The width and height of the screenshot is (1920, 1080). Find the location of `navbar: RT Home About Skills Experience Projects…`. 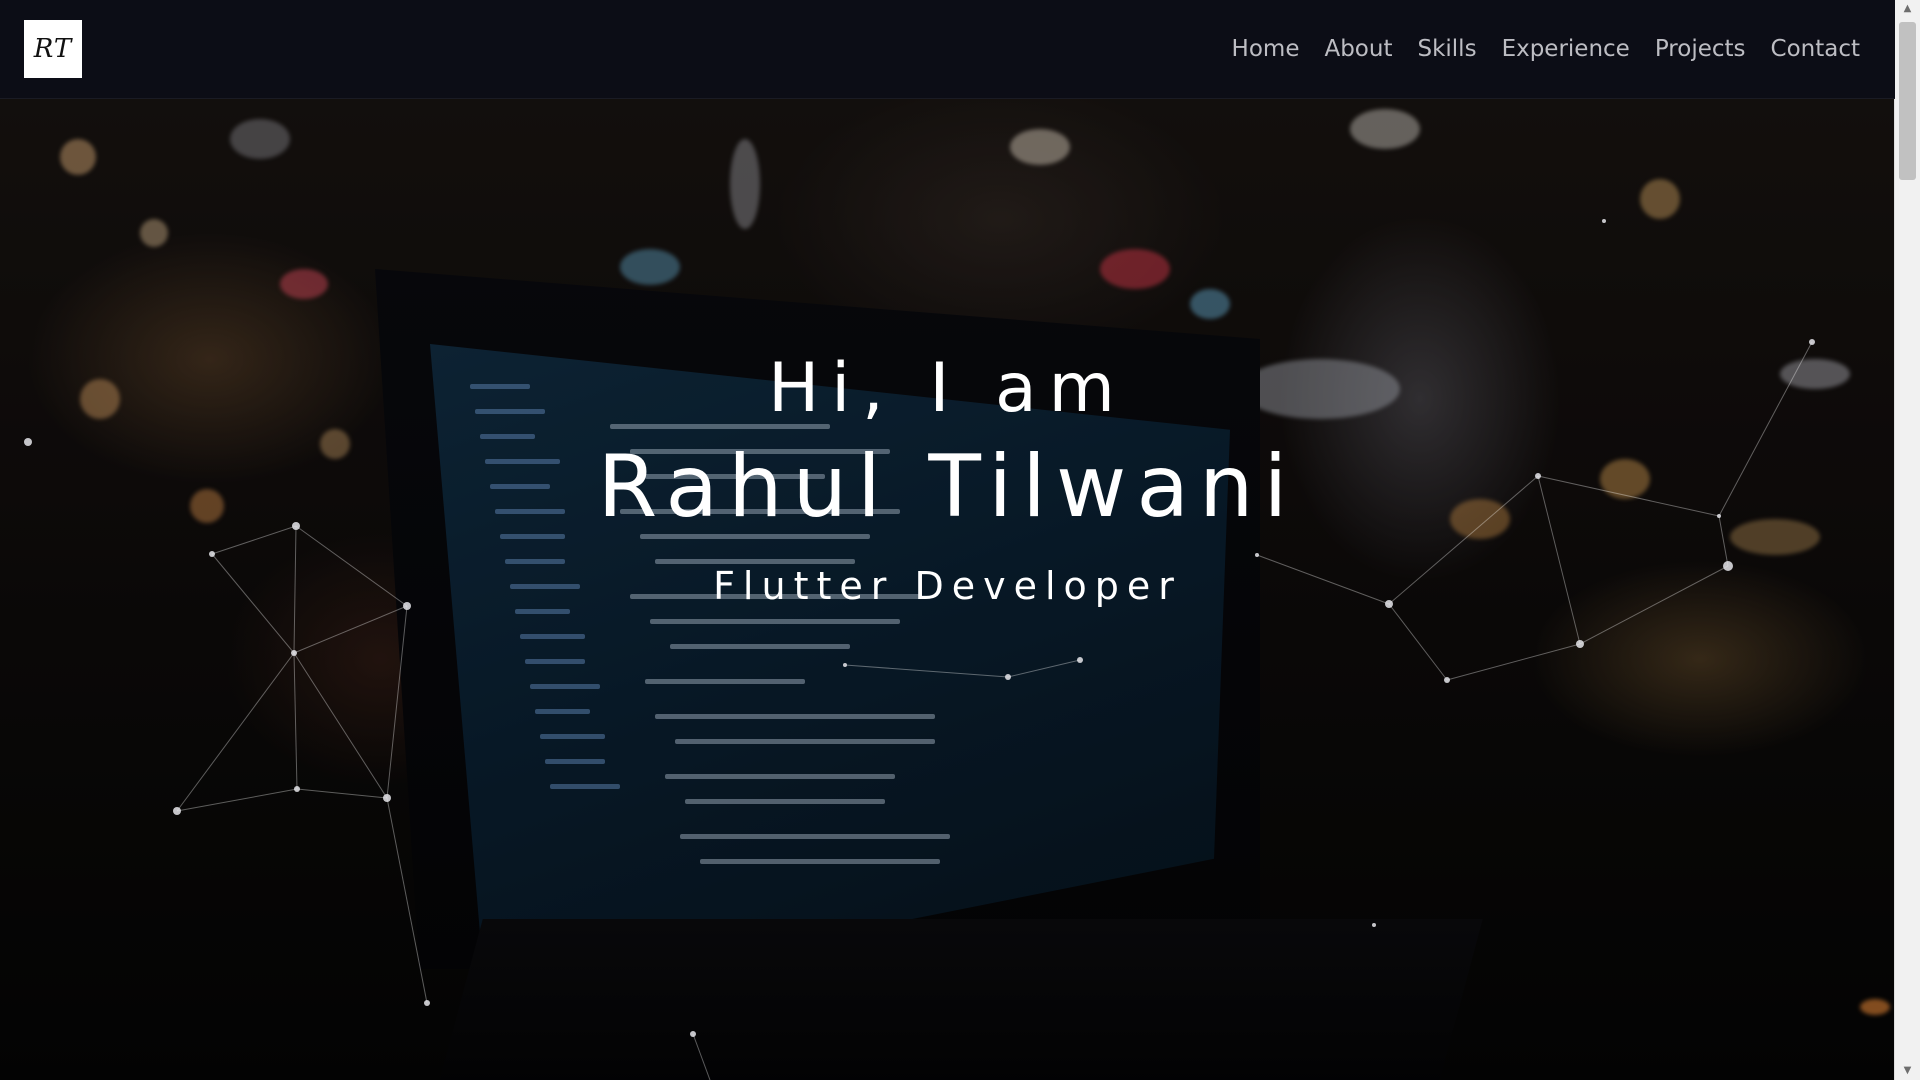

navbar: RT Home About Skills Experience Projects… is located at coordinates (947, 49).